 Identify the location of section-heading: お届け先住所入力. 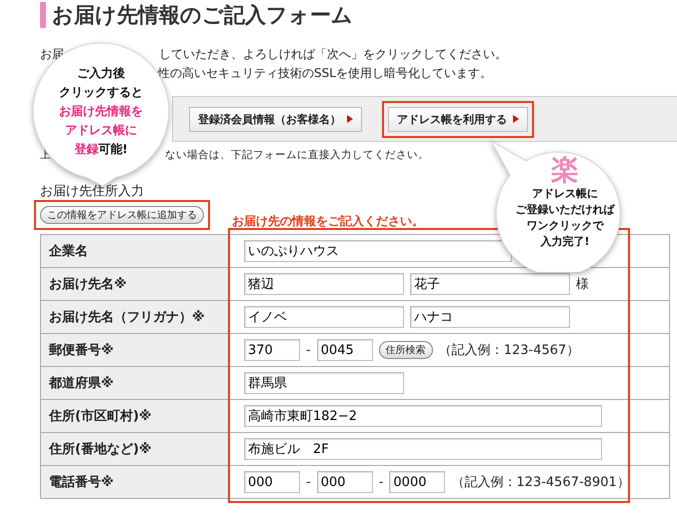
(92, 191).